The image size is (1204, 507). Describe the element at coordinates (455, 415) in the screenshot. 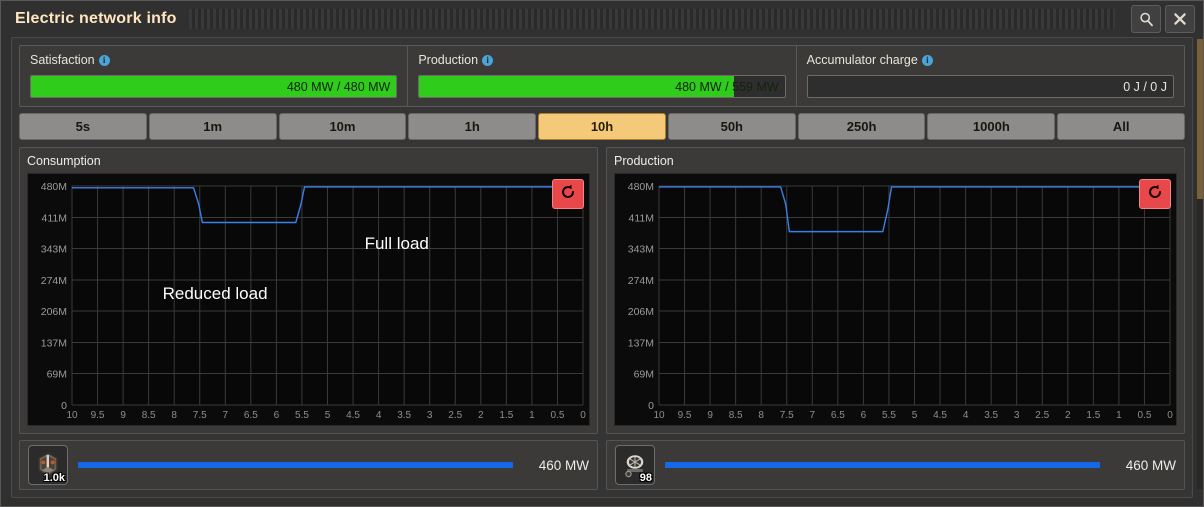

I see `svg-text: 2.5` at that location.